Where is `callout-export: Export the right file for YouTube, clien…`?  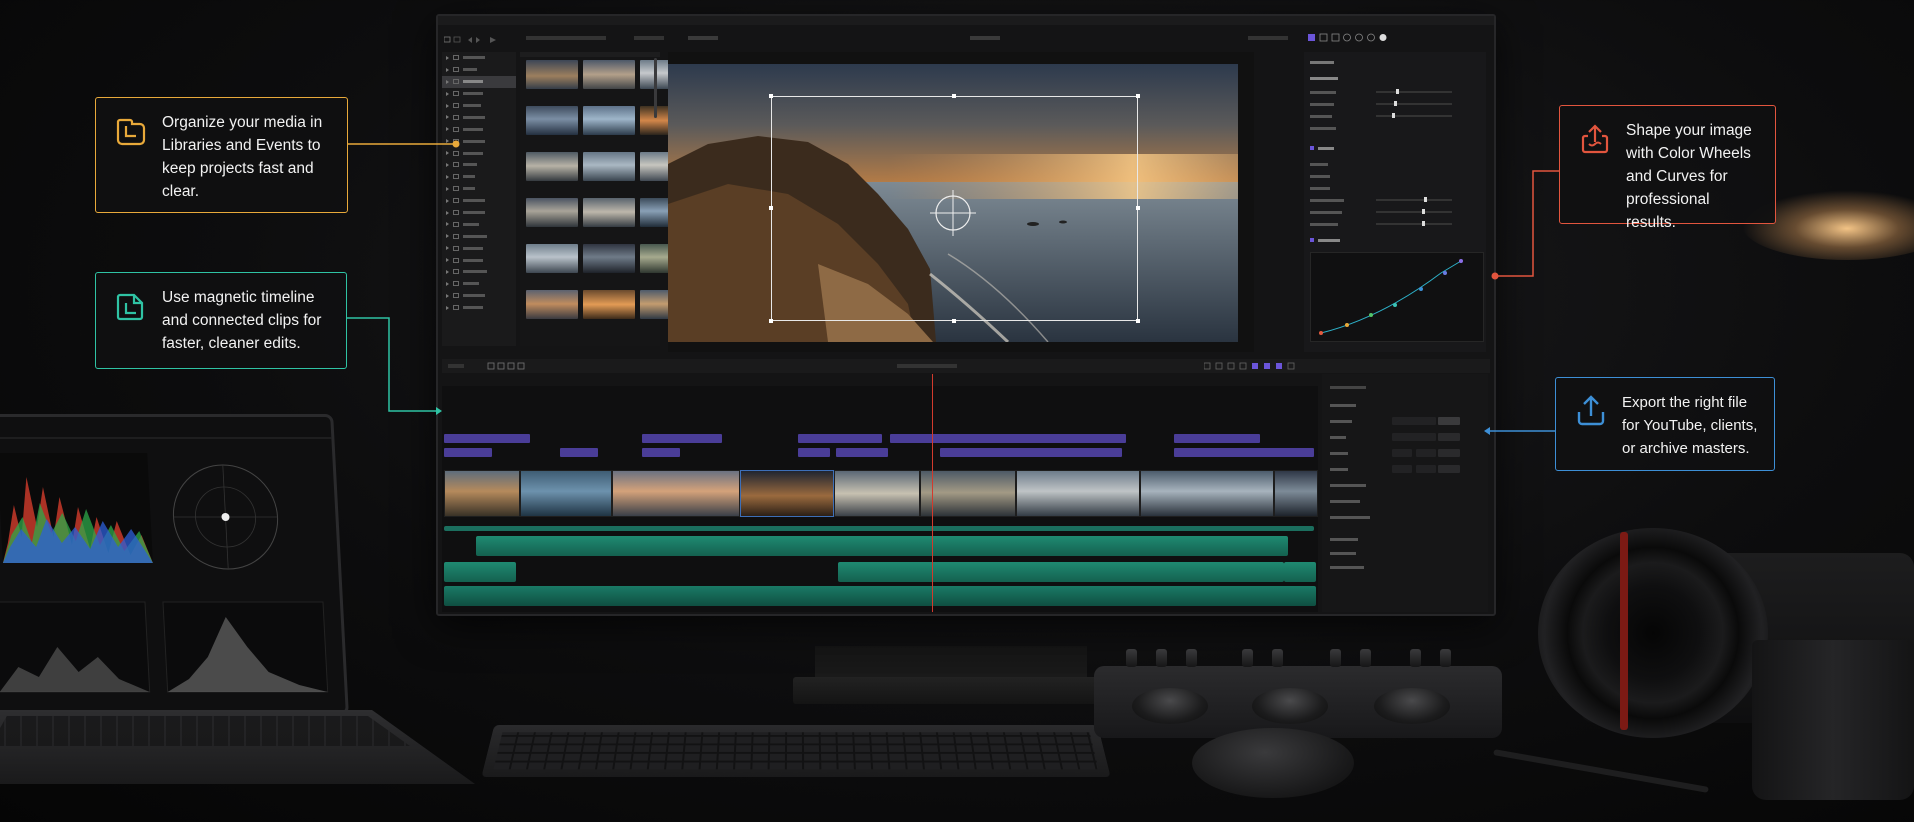
callout-export: Export the right file for YouTube, clien… is located at coordinates (1665, 424).